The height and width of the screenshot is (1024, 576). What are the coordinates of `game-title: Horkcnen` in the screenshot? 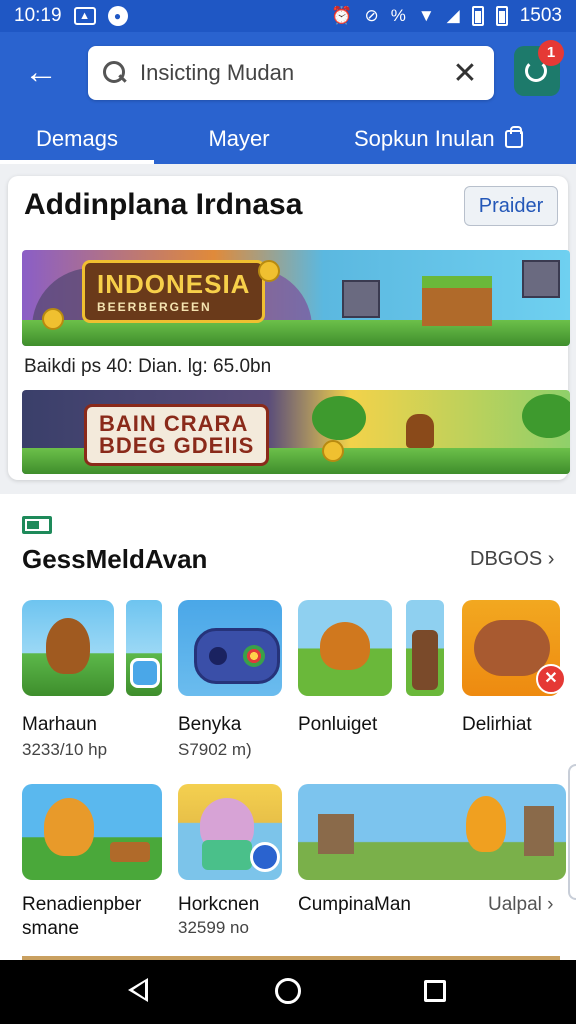 It's located at (219, 904).